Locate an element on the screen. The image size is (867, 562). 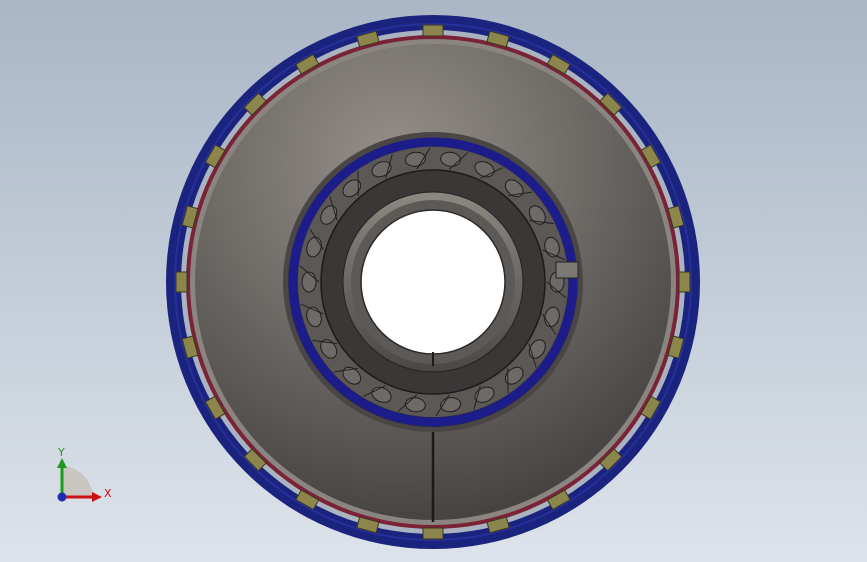
y-axis-arrow is located at coordinates (62, 463).